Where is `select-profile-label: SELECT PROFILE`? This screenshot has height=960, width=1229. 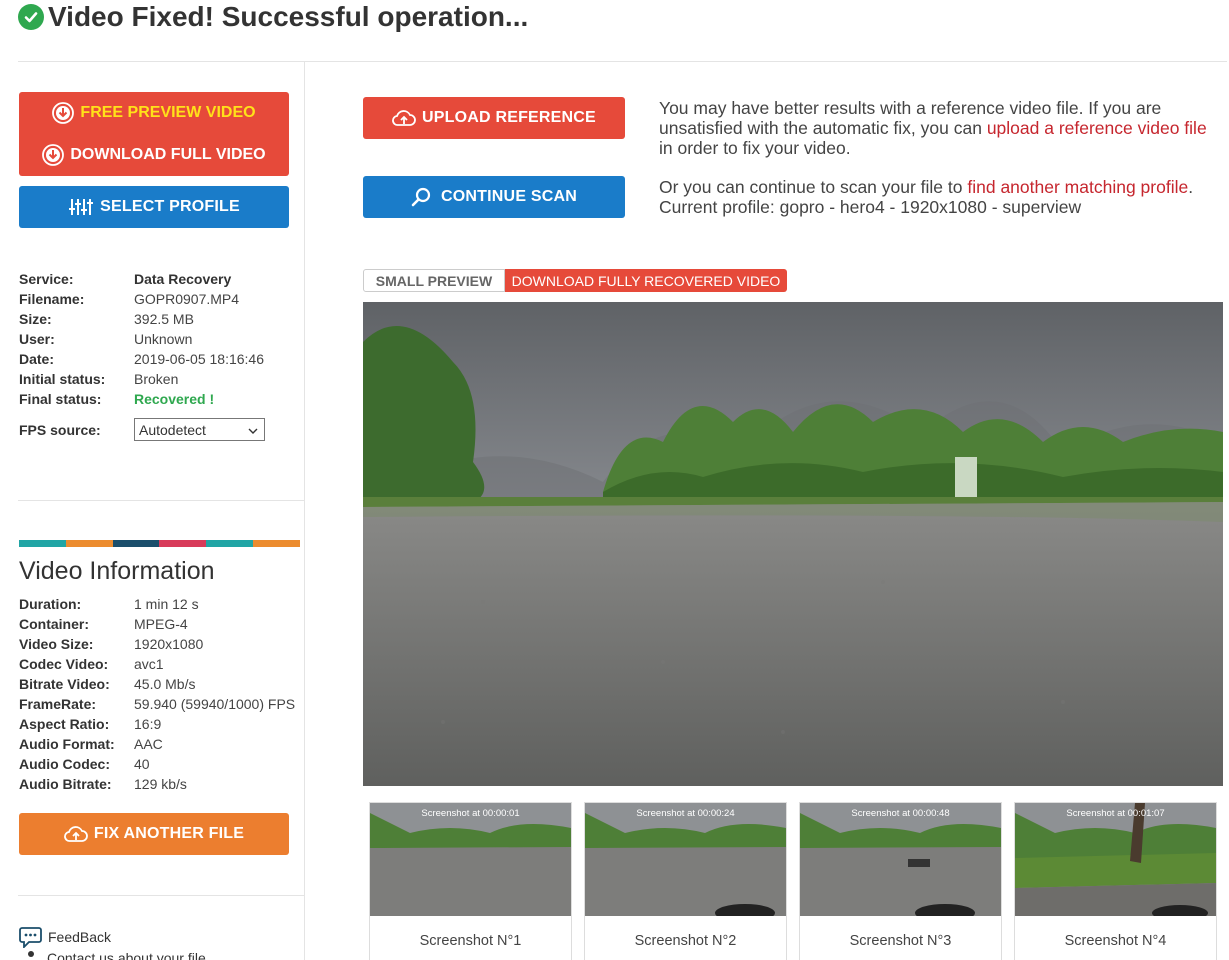 select-profile-label: SELECT PROFILE is located at coordinates (170, 206).